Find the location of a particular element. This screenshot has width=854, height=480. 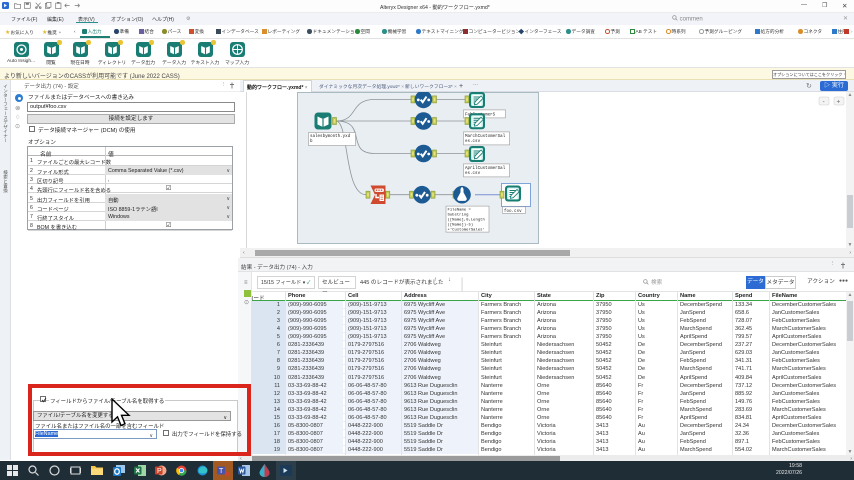

svg-text: ([Name])-5) is located at coordinates (461, 225).